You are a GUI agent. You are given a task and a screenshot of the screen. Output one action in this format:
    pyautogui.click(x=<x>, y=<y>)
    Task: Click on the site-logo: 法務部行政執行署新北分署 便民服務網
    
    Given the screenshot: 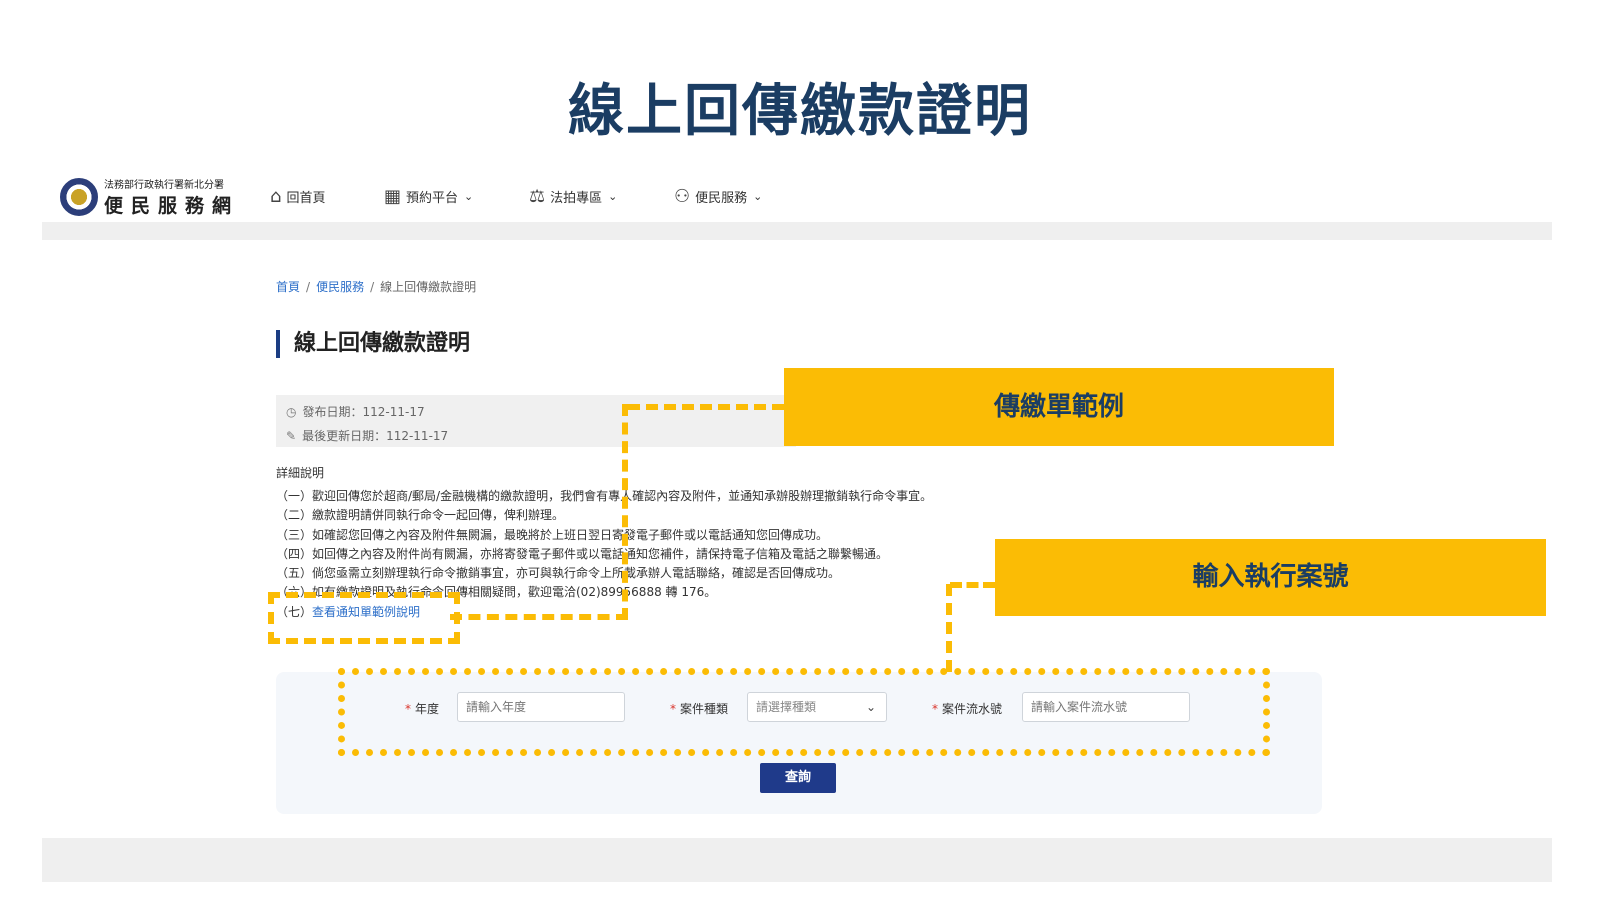 What is the action you would take?
    pyautogui.click(x=149, y=197)
    